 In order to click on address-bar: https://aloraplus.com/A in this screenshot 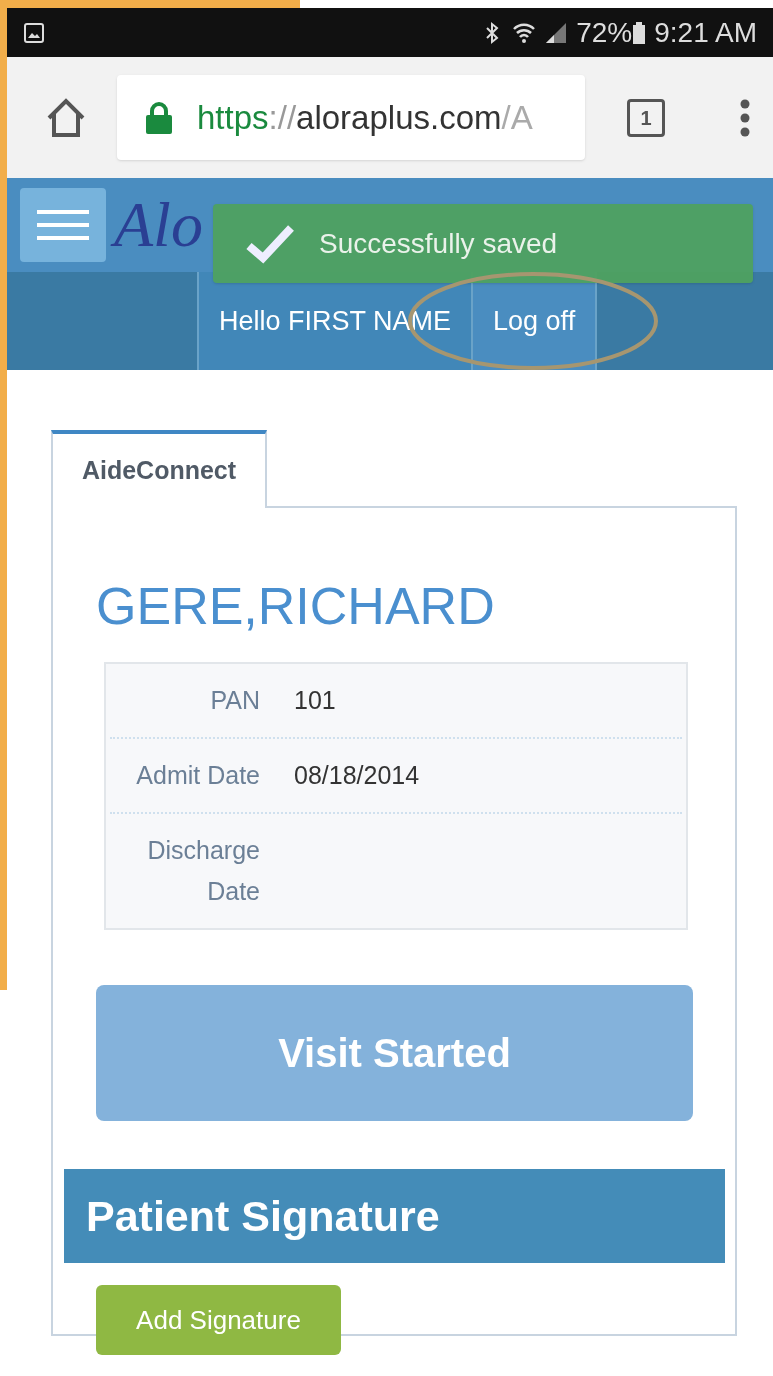, I will do `click(351, 117)`.